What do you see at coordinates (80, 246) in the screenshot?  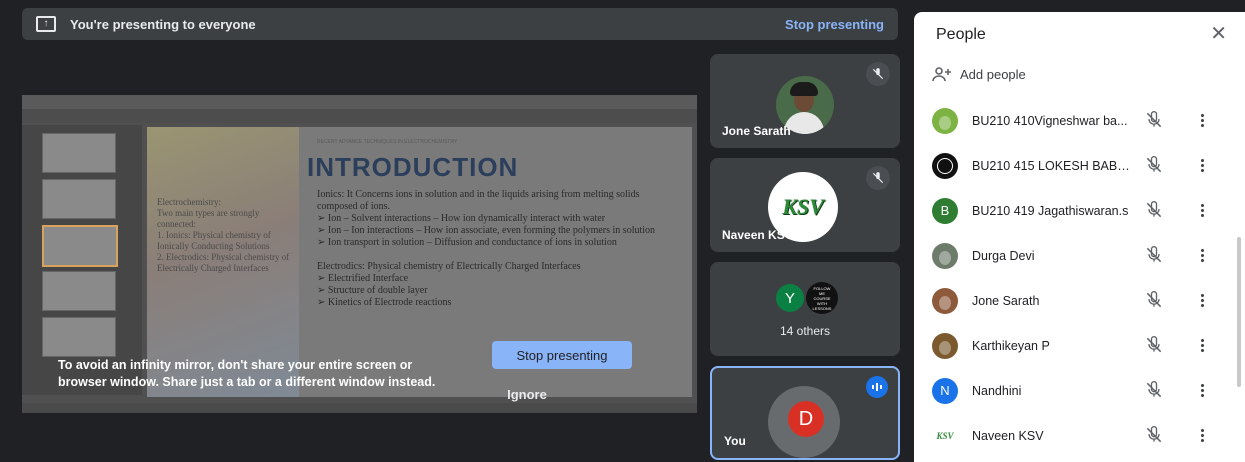 I see `slide-thumbnail-selected` at bounding box center [80, 246].